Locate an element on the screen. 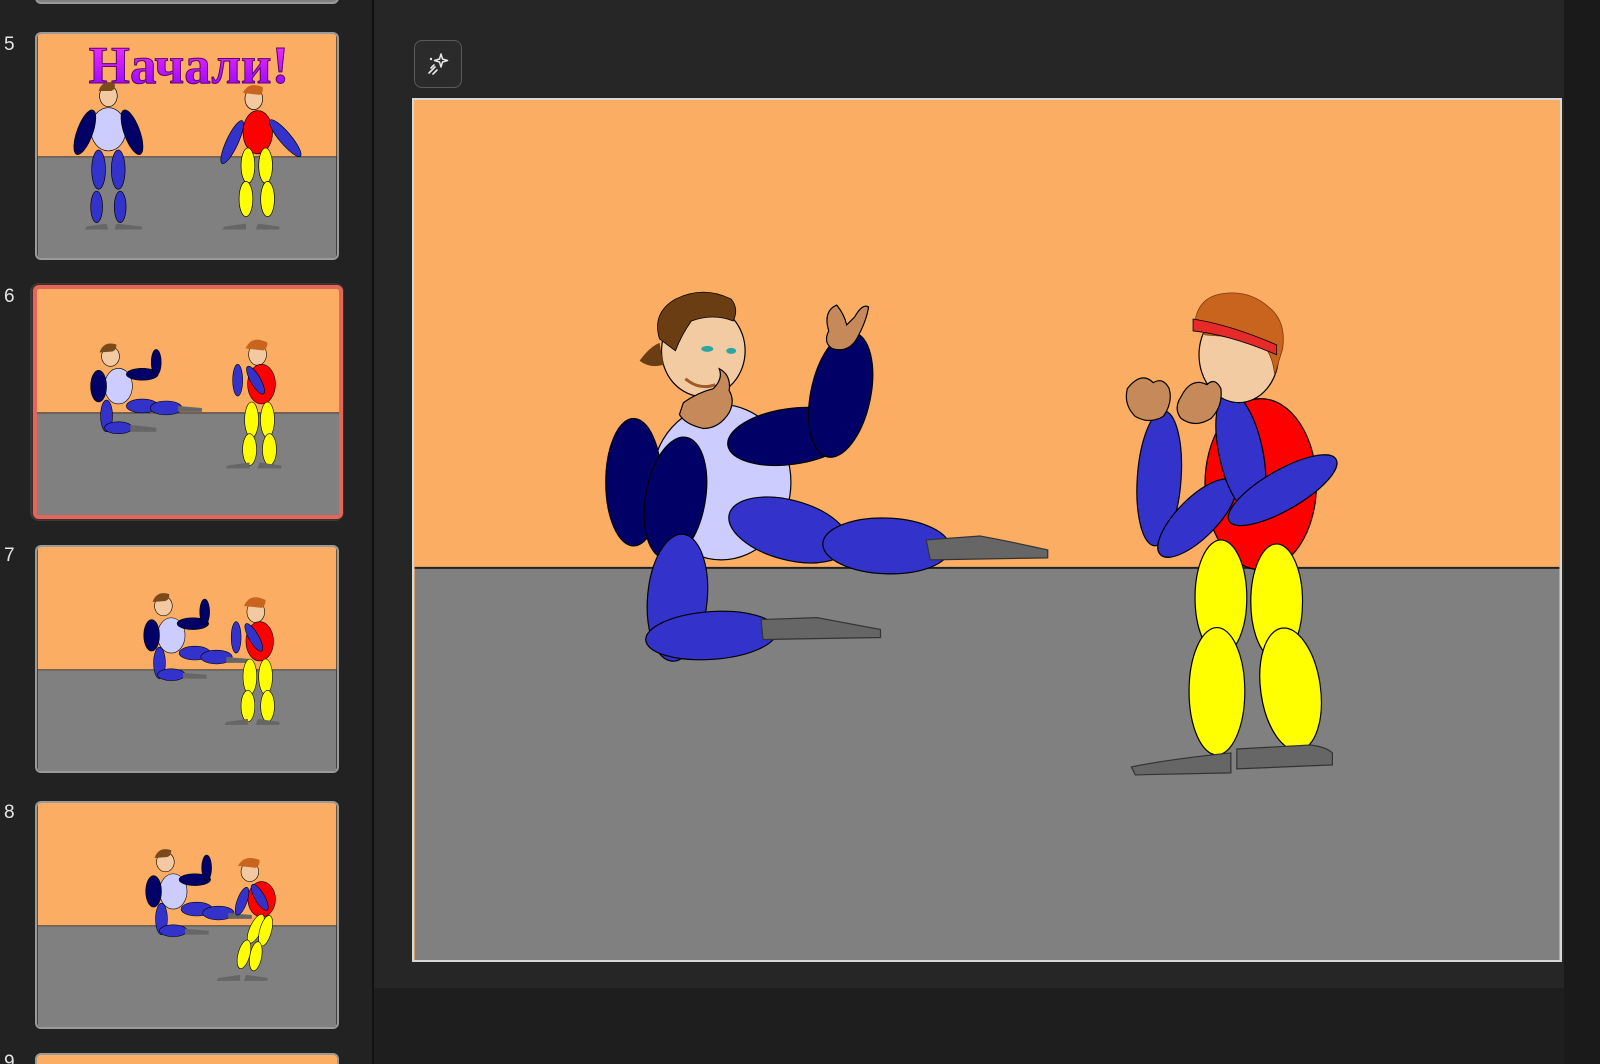 Image resolution: width=1600 pixels, height=1064 pixels. slide-5-preview: Начали! is located at coordinates (187, 146).